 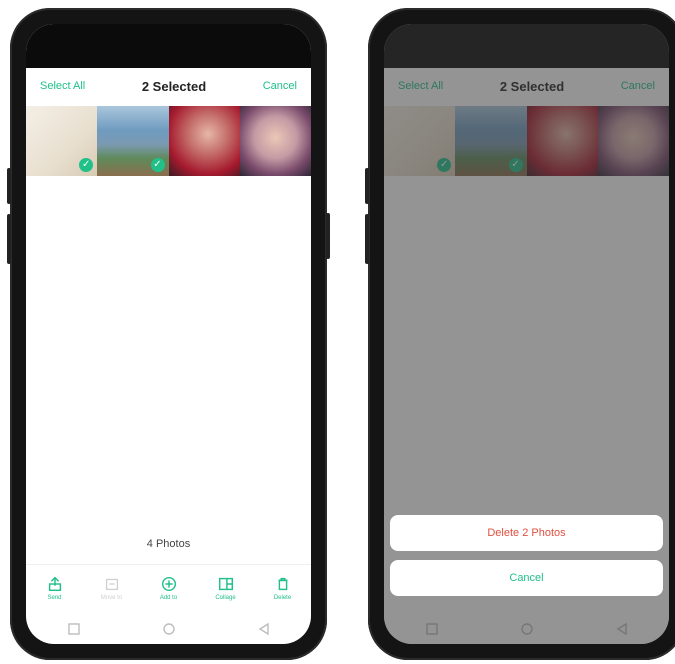 I want to click on home-icon, so click(x=169, y=629).